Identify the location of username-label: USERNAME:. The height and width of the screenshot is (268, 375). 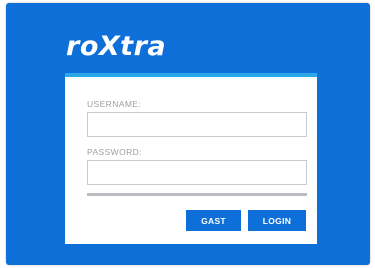
(114, 104).